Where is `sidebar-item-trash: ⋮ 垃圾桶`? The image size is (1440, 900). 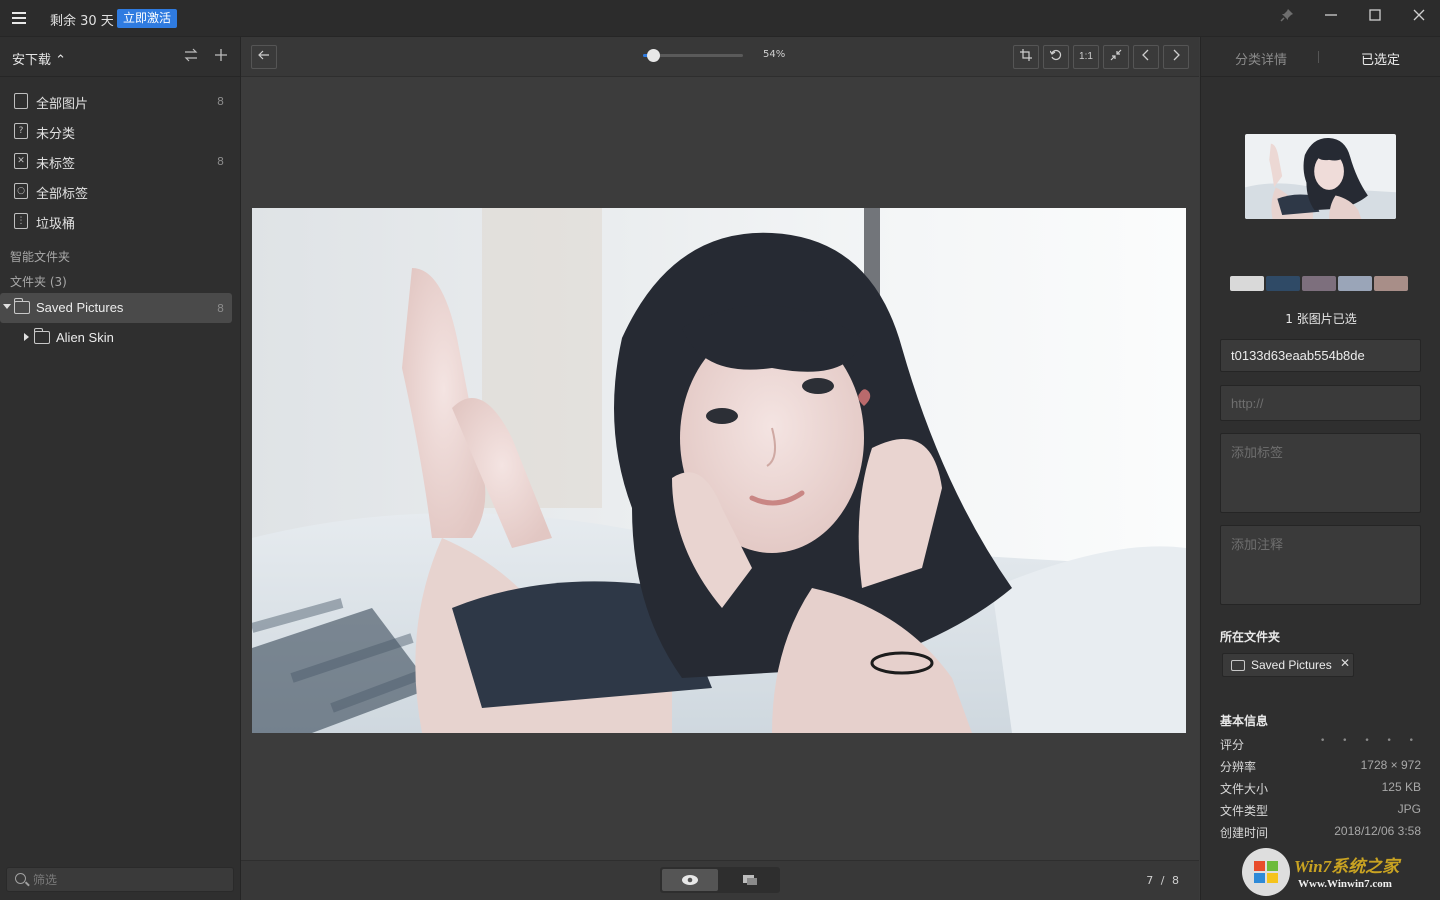
sidebar-item-trash: ⋮ 垃圾桶 is located at coordinates (120, 221).